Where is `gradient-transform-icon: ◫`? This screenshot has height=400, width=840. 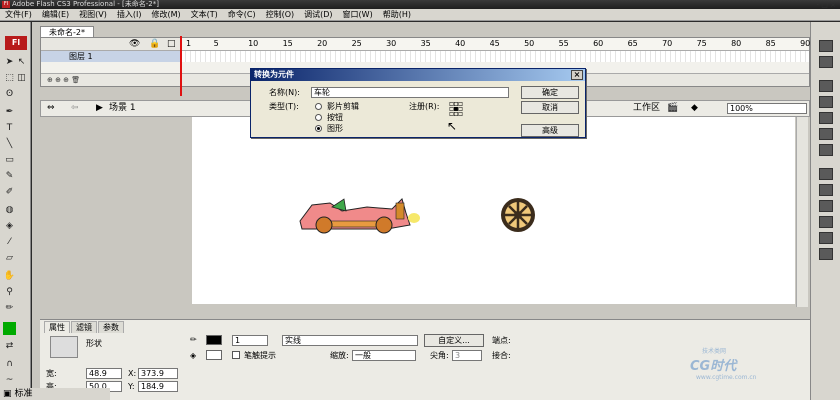
gradient-transform-icon: ◫ is located at coordinates (21, 78).